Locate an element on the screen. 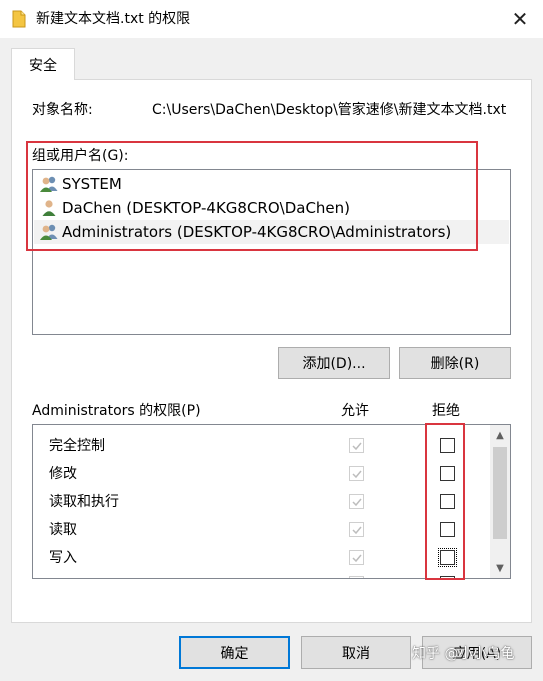 This screenshot has width=543, height=681. document-icon is located at coordinates (19, 19).